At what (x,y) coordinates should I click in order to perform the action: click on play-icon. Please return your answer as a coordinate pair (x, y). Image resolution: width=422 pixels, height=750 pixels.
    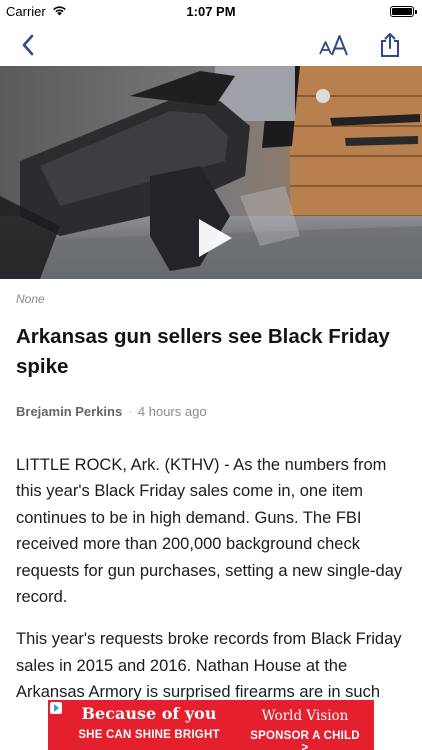
    Looking at the image, I should click on (214, 238).